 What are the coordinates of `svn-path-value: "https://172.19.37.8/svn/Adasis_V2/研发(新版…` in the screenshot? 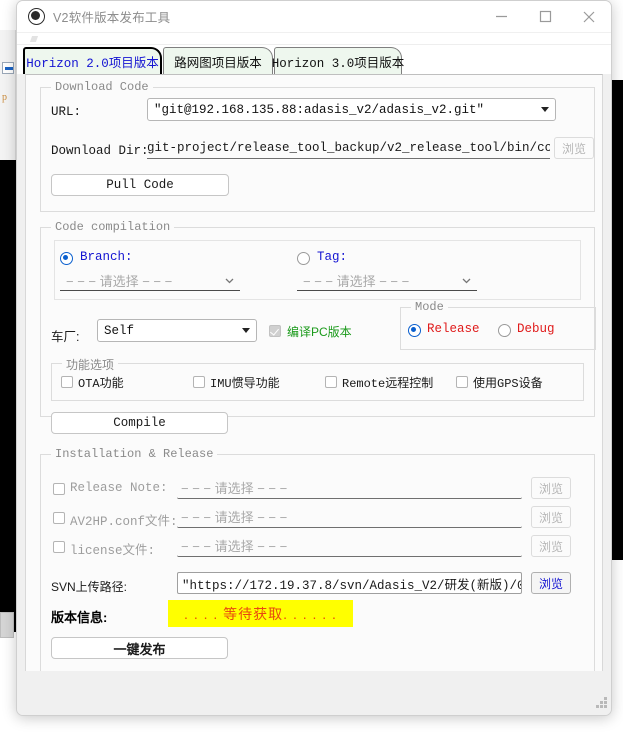 It's located at (351, 585).